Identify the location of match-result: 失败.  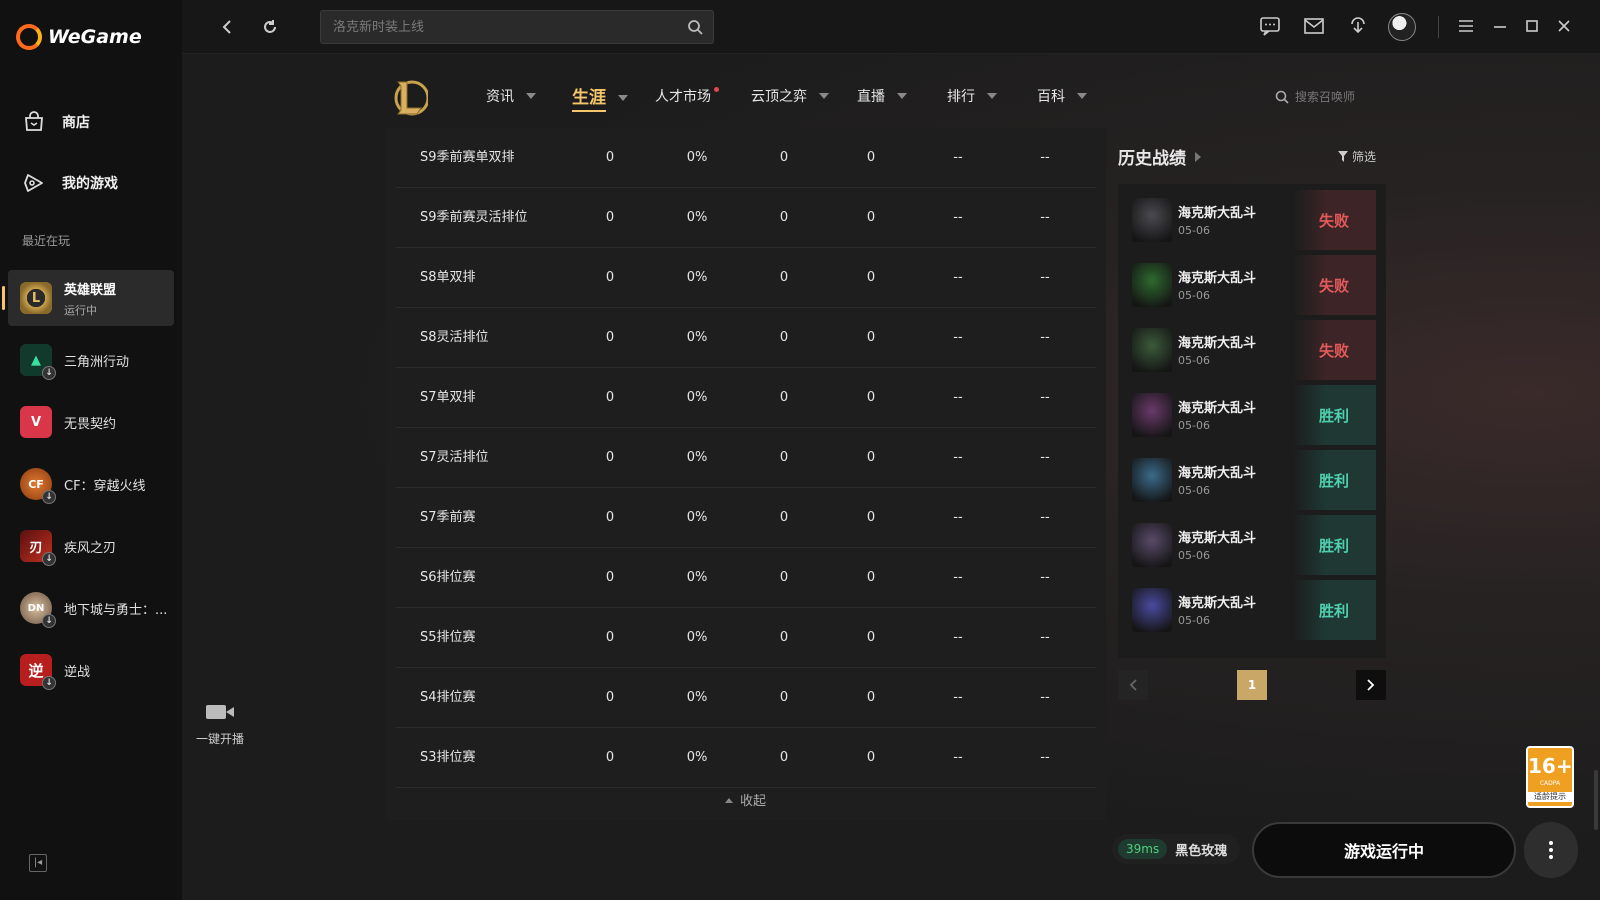
(1334, 350).